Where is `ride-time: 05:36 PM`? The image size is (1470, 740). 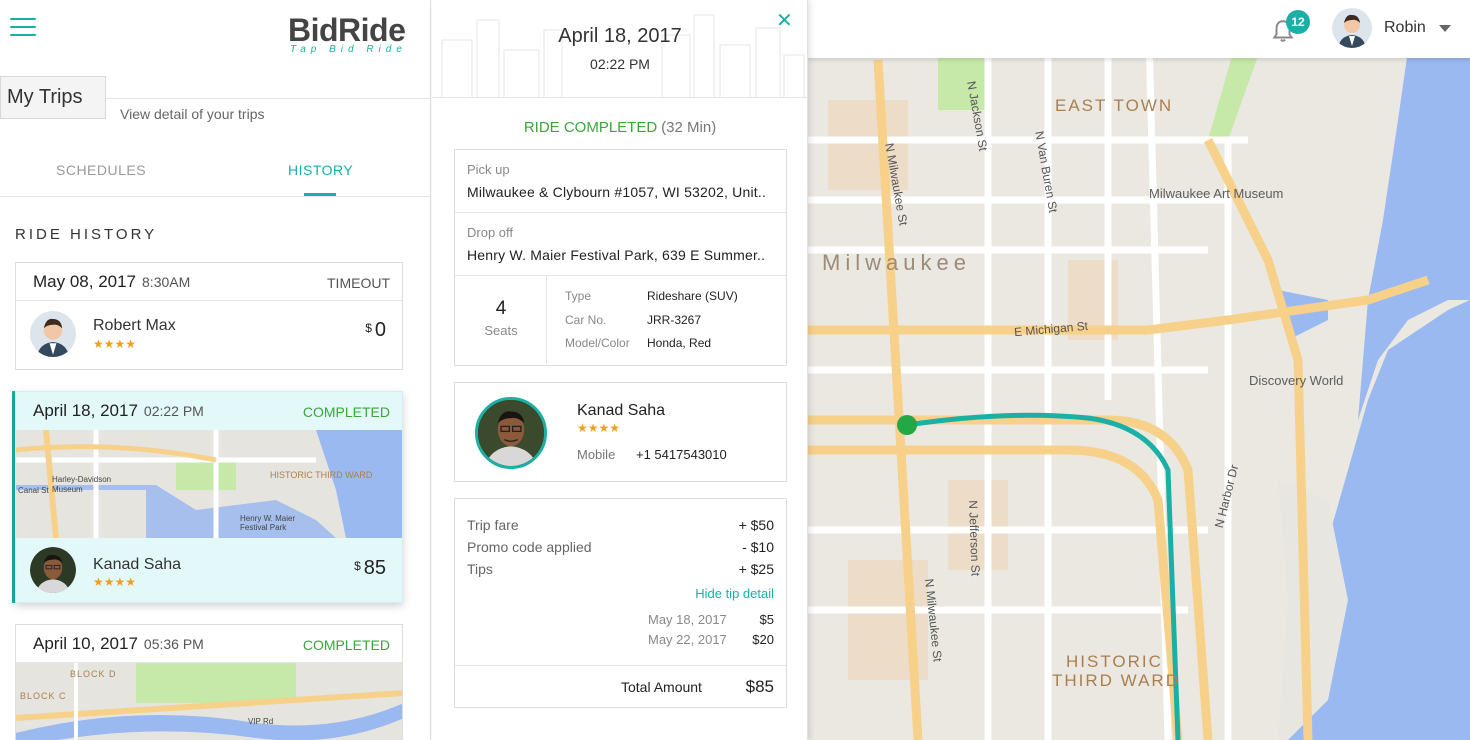
ride-time: 05:36 PM is located at coordinates (173, 644).